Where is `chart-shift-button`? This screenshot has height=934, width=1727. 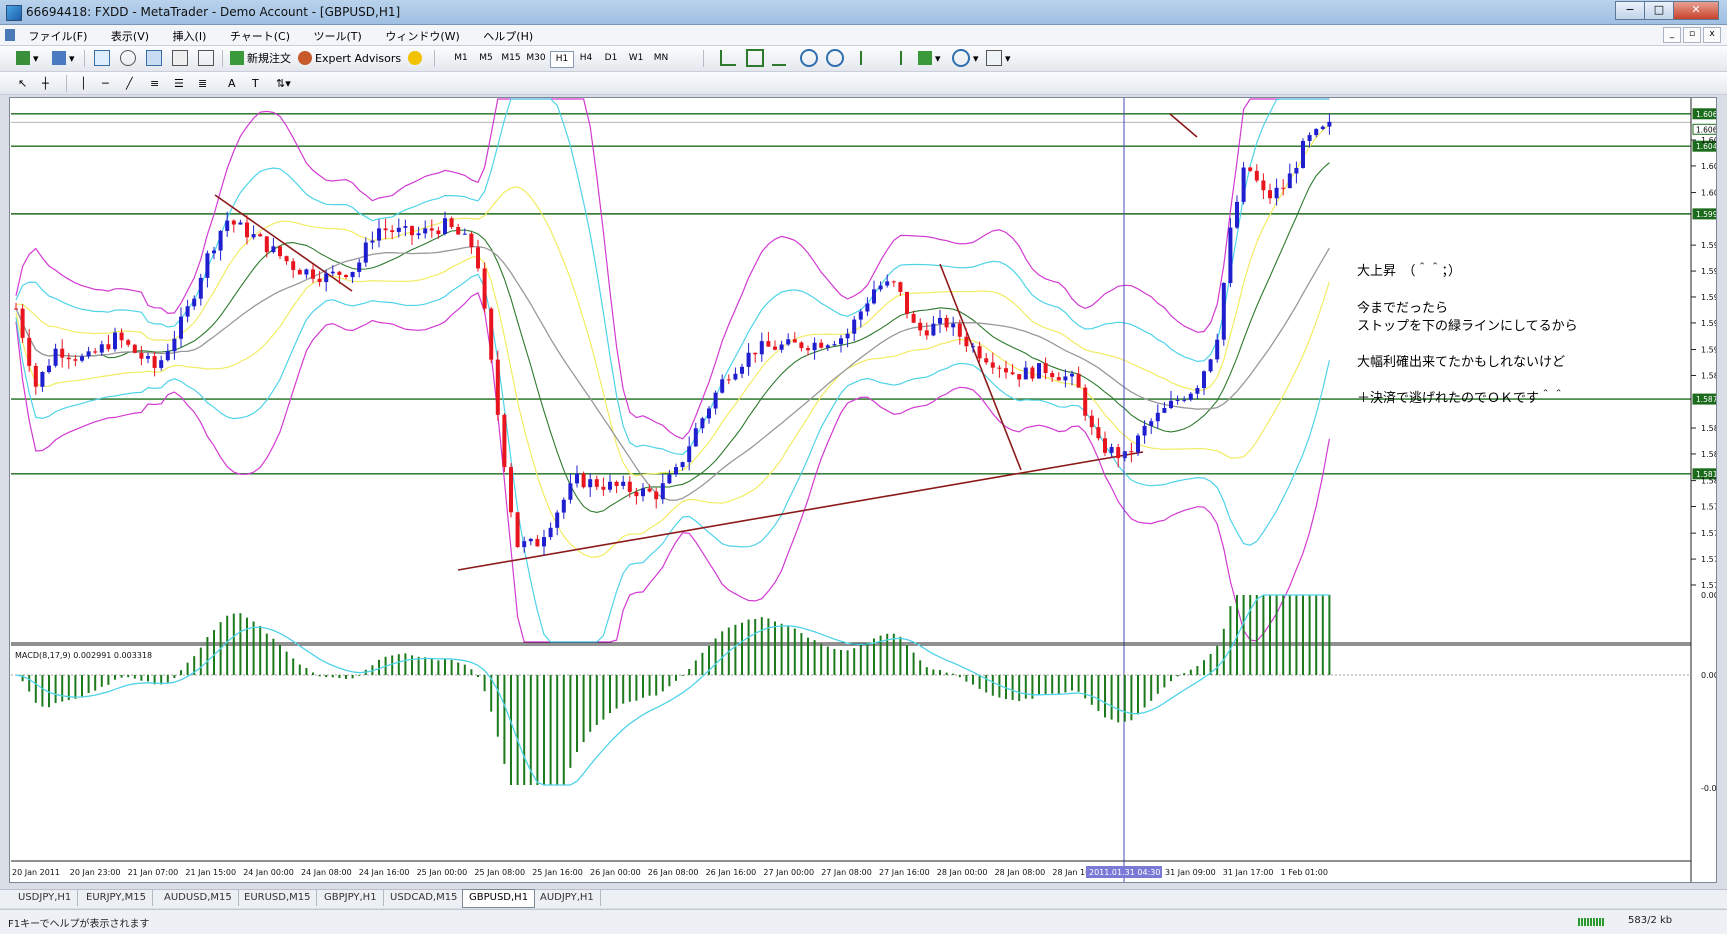
chart-shift-button is located at coordinates (895, 58).